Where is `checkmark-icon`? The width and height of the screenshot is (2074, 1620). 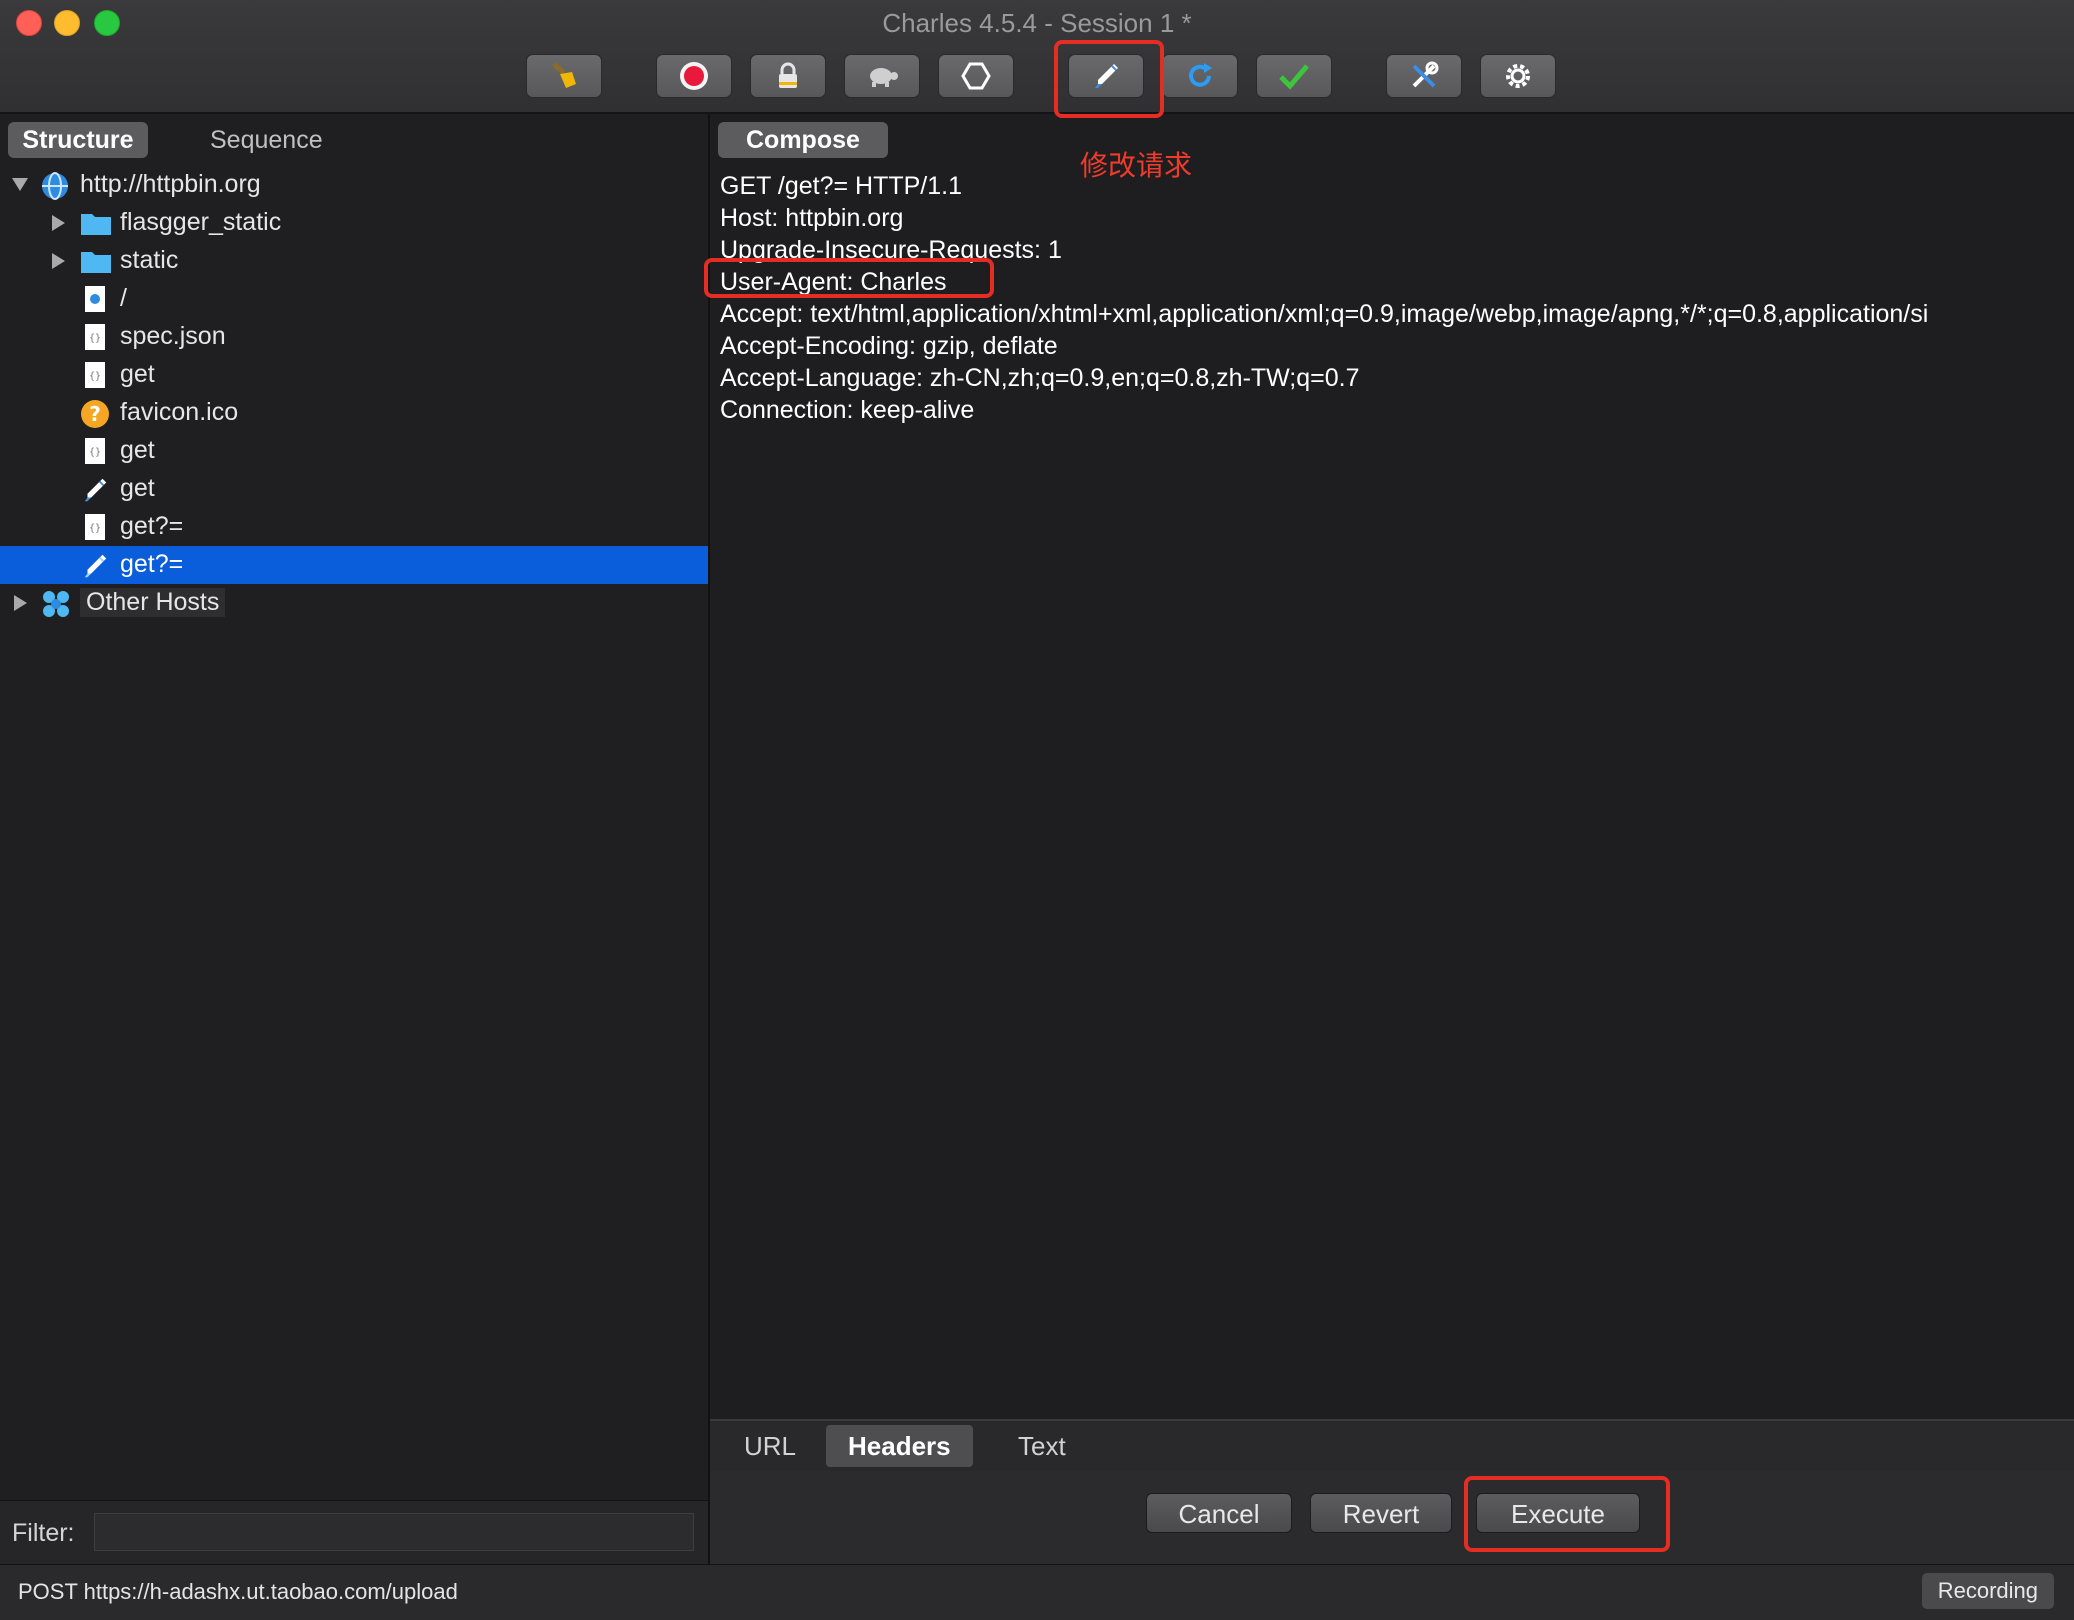
checkmark-icon is located at coordinates (1294, 77).